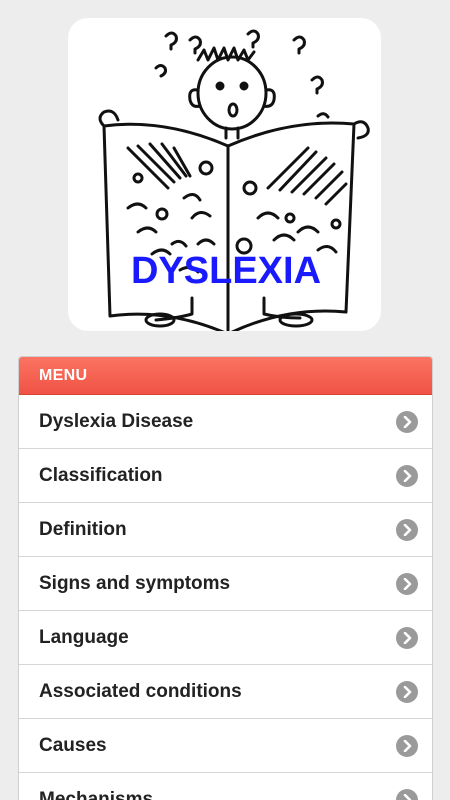 The image size is (450, 800). I want to click on menu-item-mechanisms: Mechanisms, so click(225, 786).